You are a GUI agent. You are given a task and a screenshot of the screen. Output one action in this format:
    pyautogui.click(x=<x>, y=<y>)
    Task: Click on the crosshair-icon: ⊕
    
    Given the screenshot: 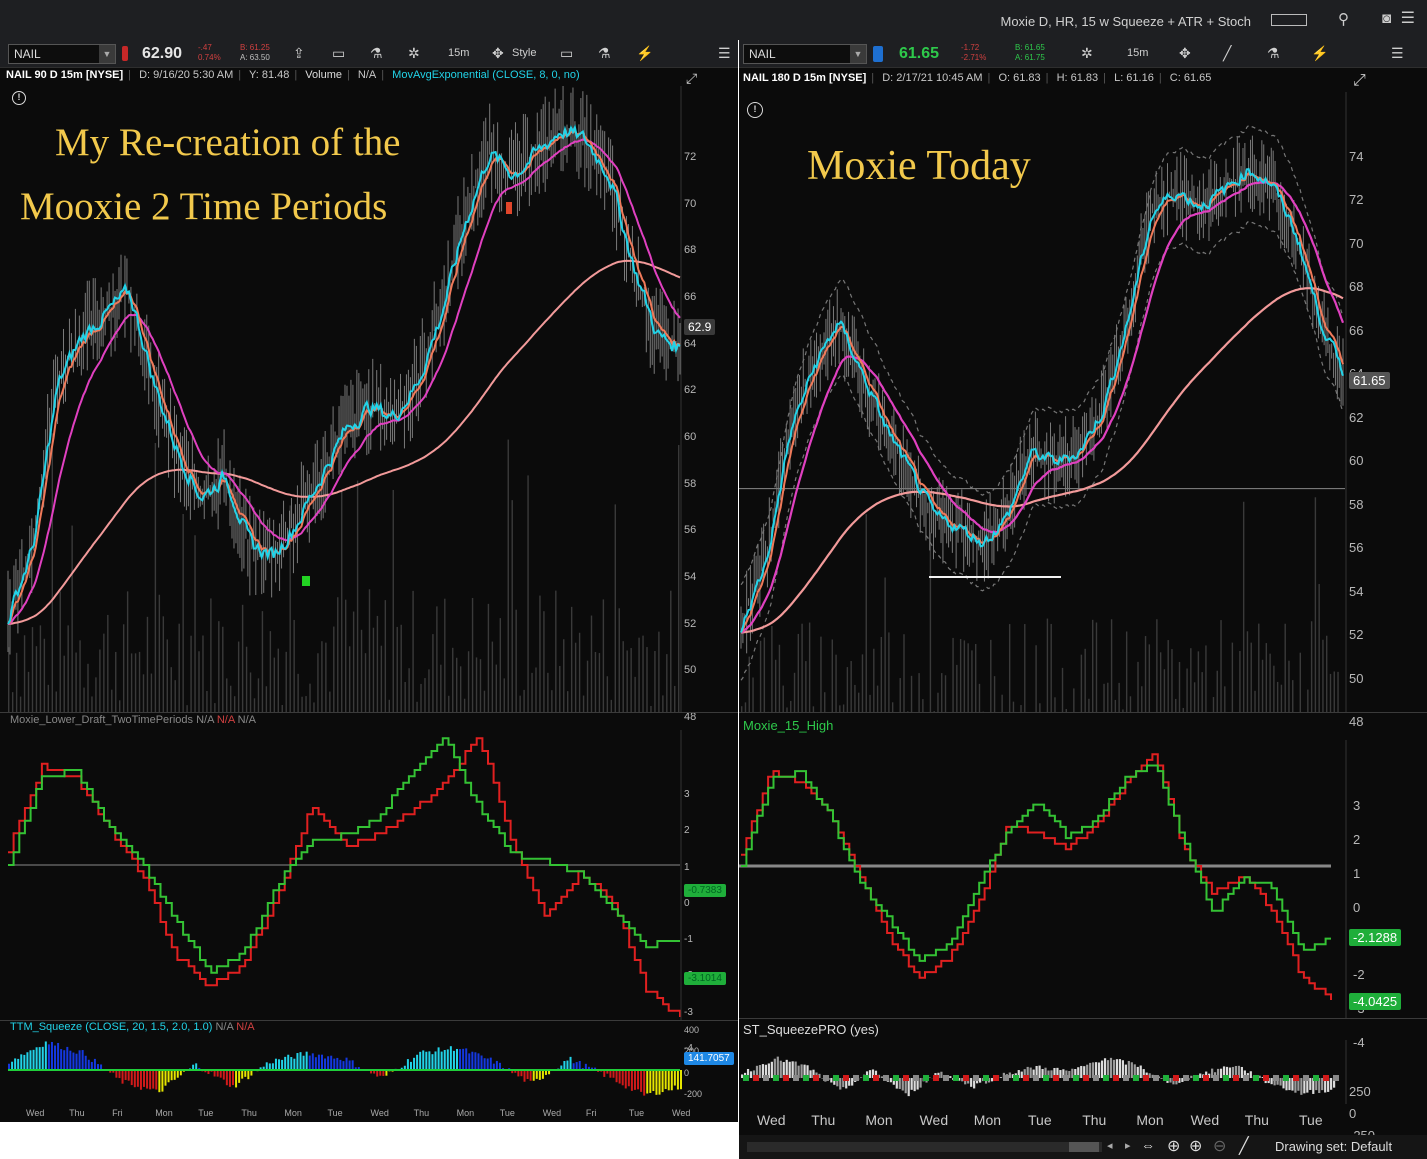 What is the action you would take?
    pyautogui.click(x=1173, y=1146)
    